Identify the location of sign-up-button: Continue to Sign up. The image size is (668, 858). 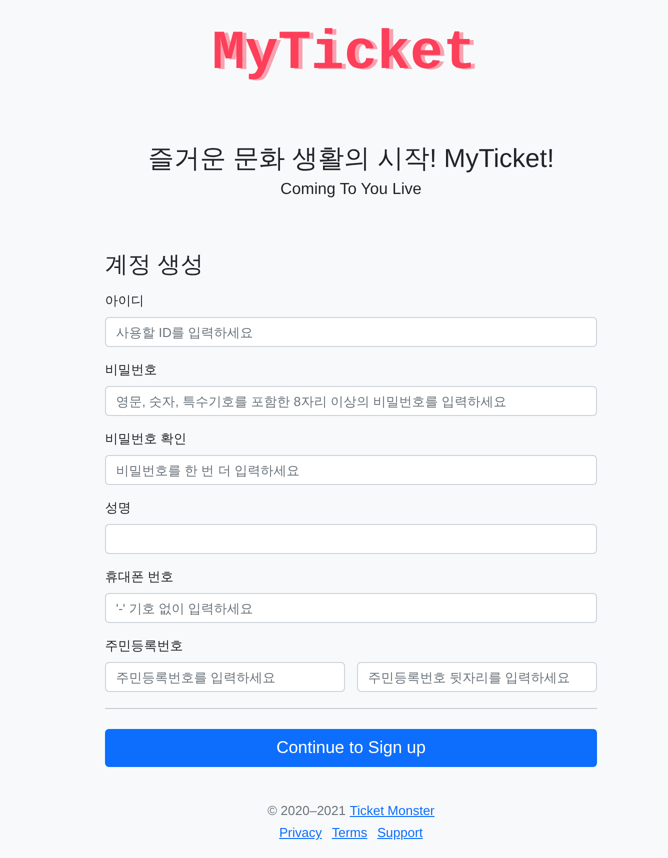
(351, 748).